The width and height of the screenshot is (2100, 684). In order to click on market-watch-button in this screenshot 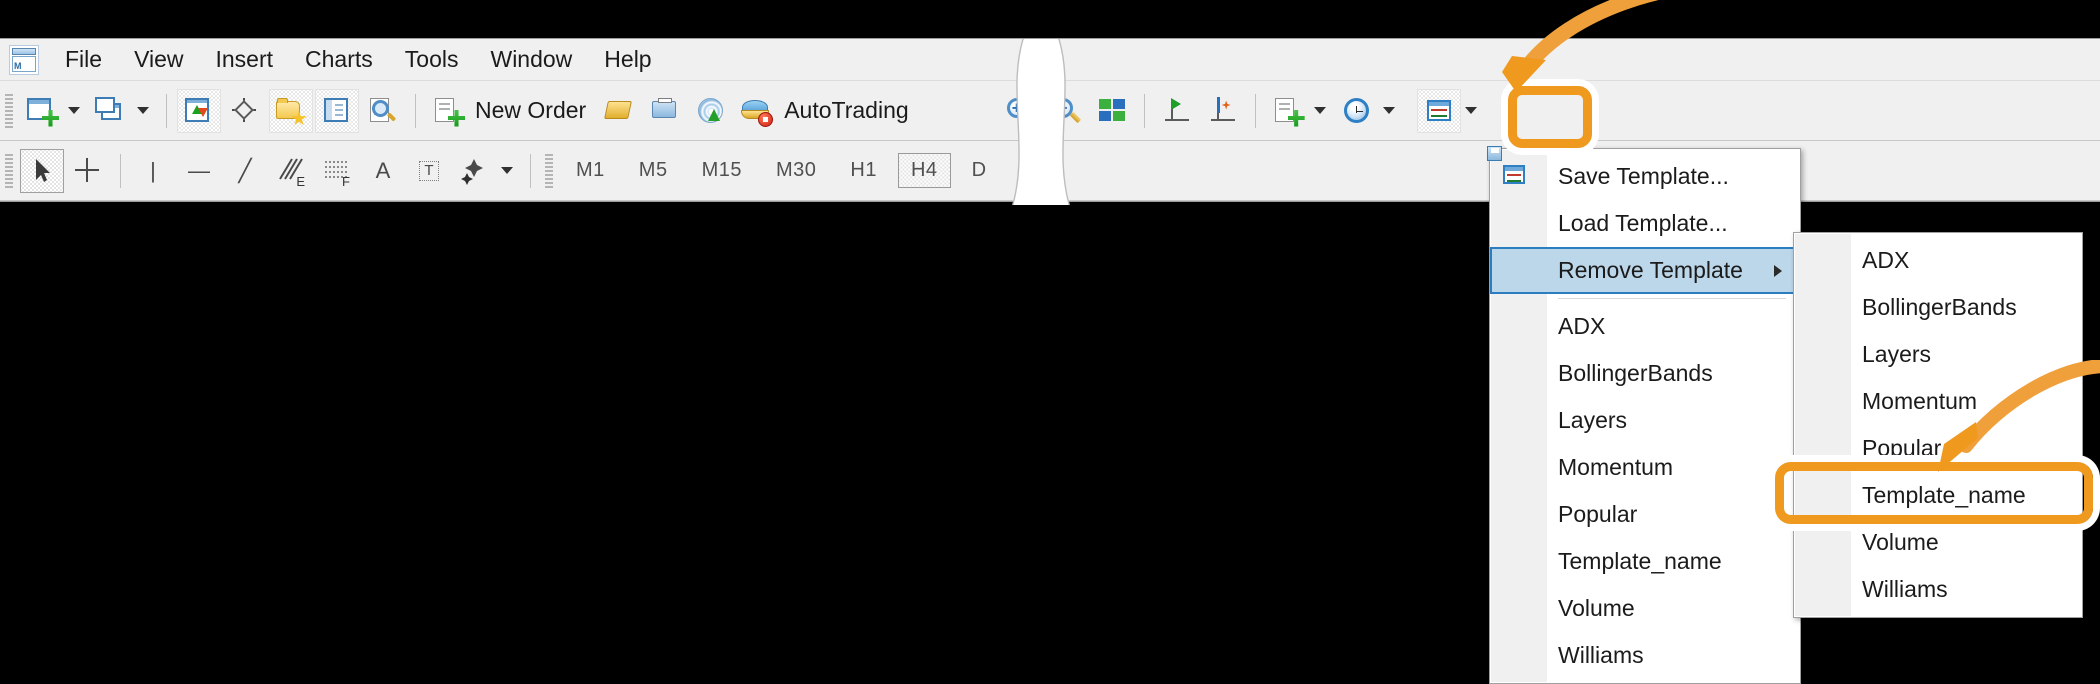, I will do `click(199, 110)`.